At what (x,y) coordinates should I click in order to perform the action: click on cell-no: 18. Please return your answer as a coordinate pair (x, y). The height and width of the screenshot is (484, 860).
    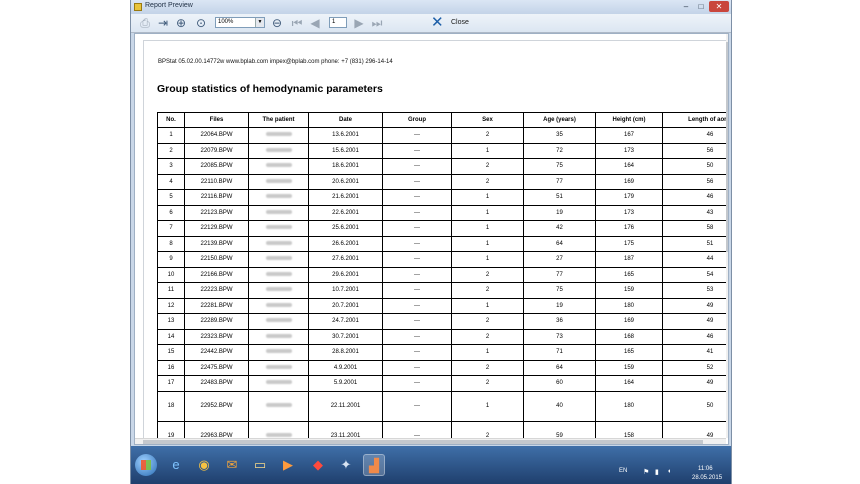
    Looking at the image, I should click on (171, 406).